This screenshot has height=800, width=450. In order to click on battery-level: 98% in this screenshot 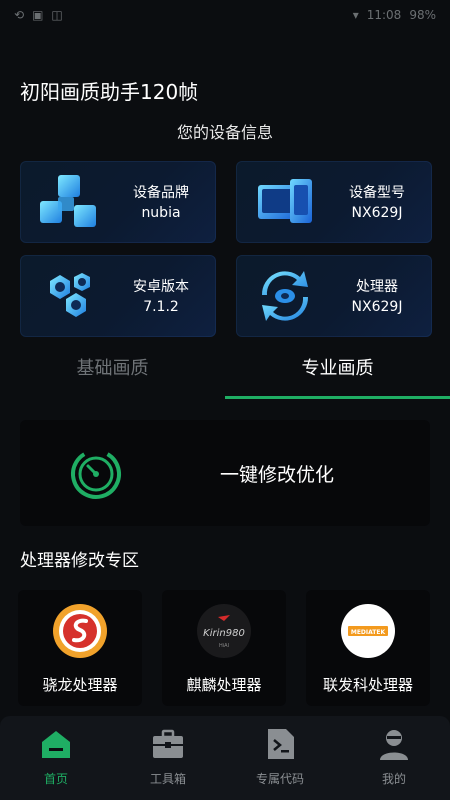, I will do `click(422, 15)`.